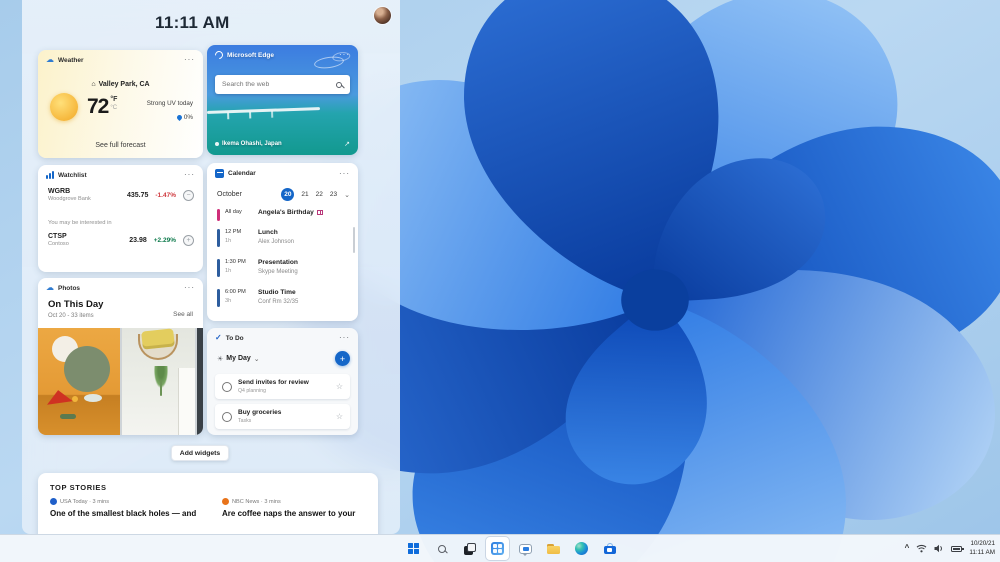 This screenshot has width=1000, height=562. Describe the element at coordinates (275, 84) in the screenshot. I see `search-input` at that location.